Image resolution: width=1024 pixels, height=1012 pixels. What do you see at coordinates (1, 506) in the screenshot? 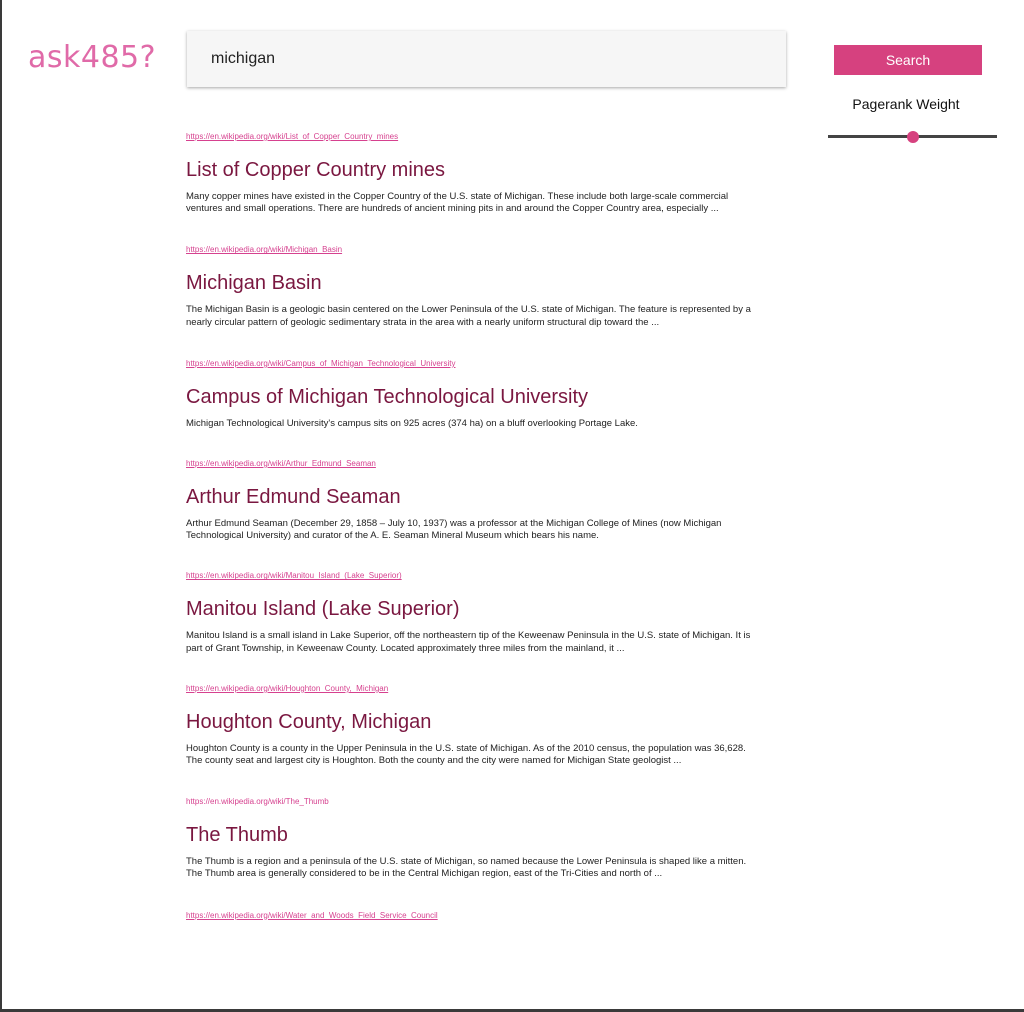
I see `window-border-left` at bounding box center [1, 506].